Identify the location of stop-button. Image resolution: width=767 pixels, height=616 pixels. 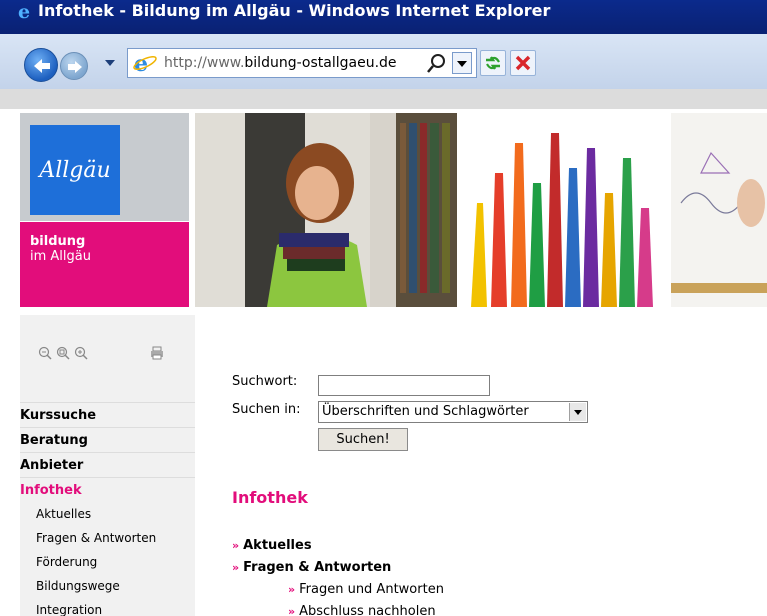
(523, 63).